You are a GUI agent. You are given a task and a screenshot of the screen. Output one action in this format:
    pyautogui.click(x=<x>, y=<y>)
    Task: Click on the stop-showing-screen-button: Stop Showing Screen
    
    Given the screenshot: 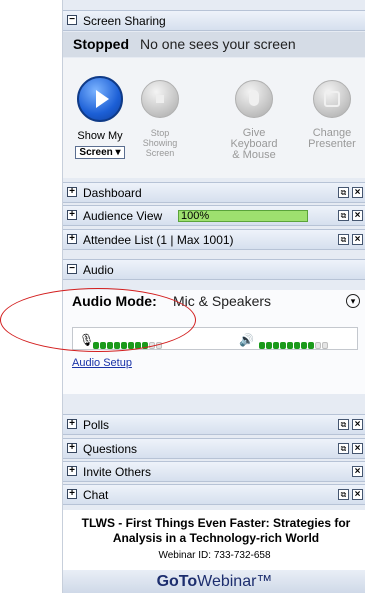 What is the action you would take?
    pyautogui.click(x=160, y=108)
    